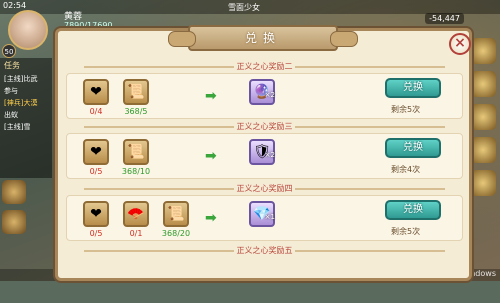 The image size is (500, 303). Describe the element at coordinates (136, 233) in the screenshot. I see `cost-count: 0/1` at that location.